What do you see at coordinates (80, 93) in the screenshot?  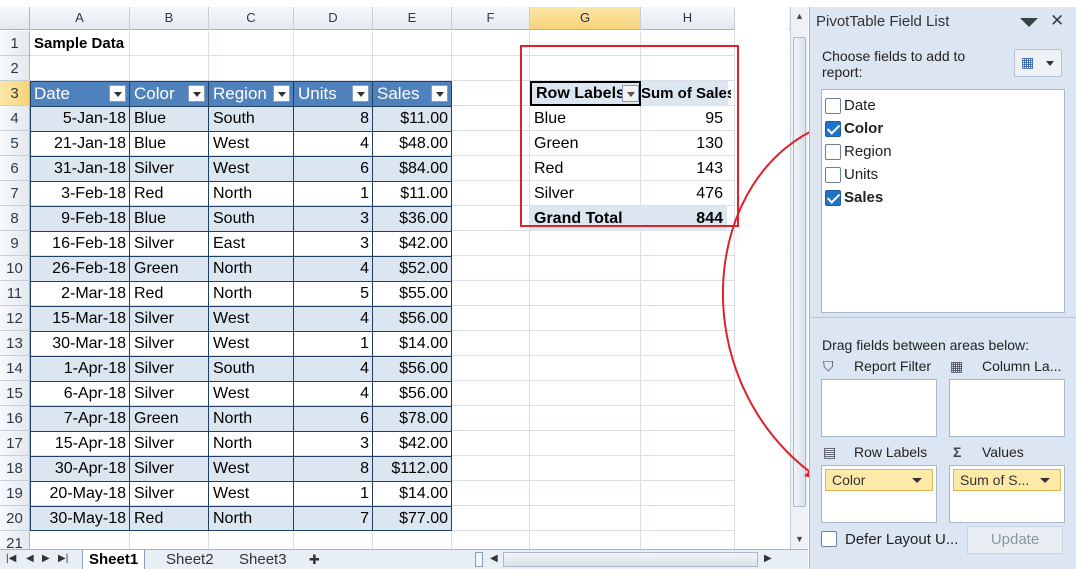 I see `table-header-date: Date` at bounding box center [80, 93].